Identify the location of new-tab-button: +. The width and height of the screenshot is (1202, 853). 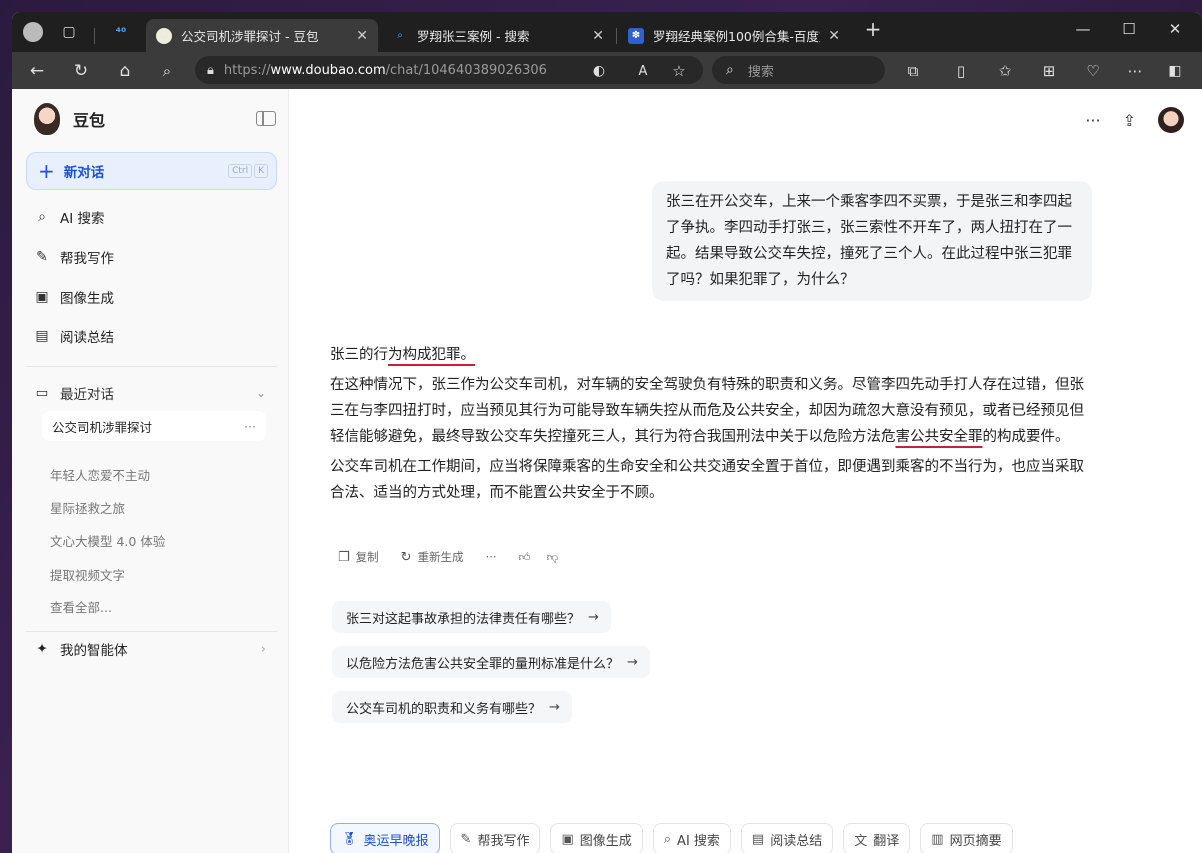
(873, 29).